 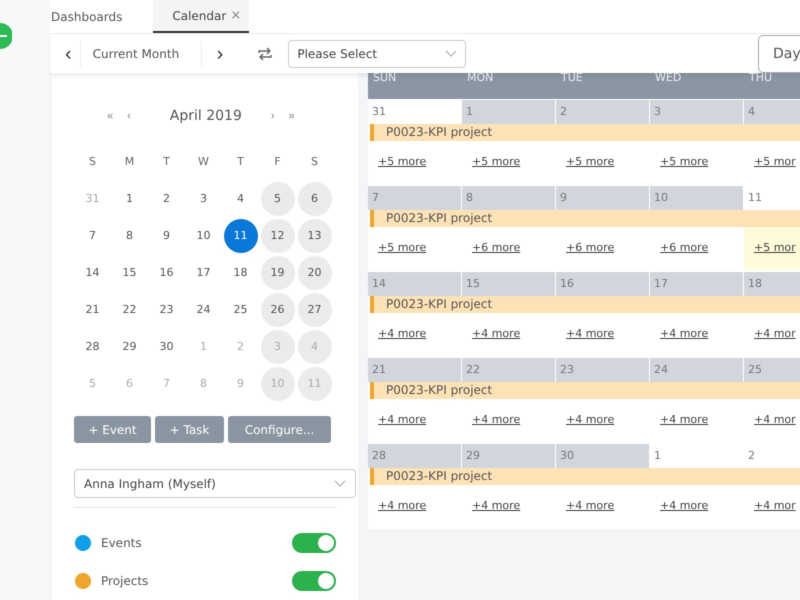 I want to click on layer-label: Events, so click(x=122, y=543).